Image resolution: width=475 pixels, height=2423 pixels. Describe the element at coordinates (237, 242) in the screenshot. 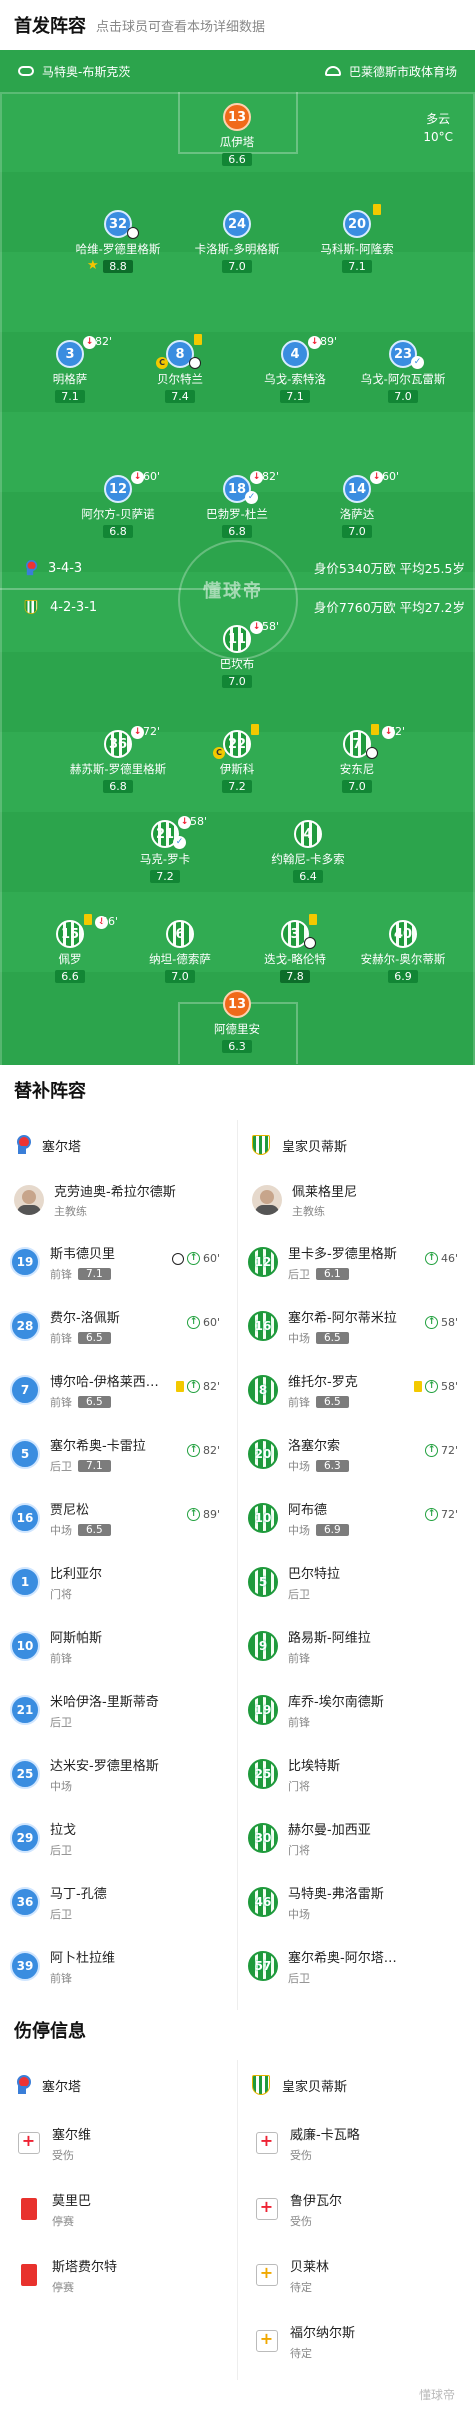

I see `home-player: 24 卡洛斯-多明格斯 7.0` at that location.